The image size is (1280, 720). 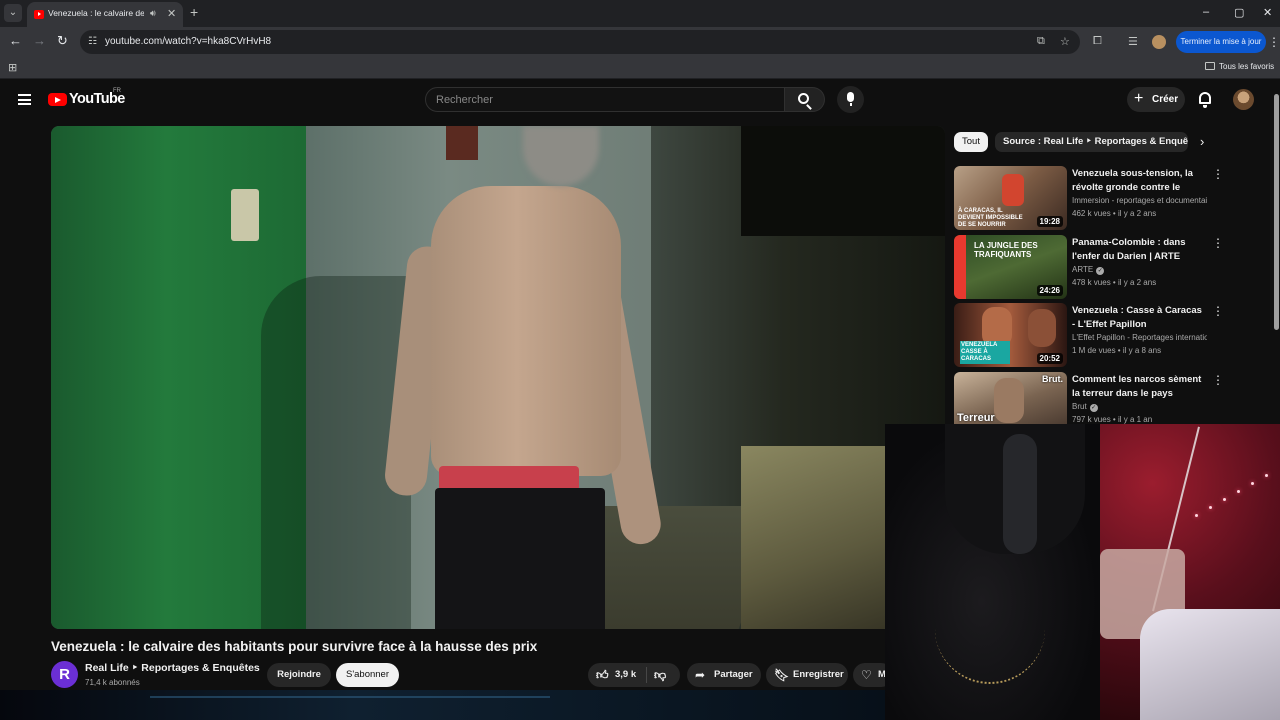 I want to click on reload-icon: ↻, so click(x=62, y=41).